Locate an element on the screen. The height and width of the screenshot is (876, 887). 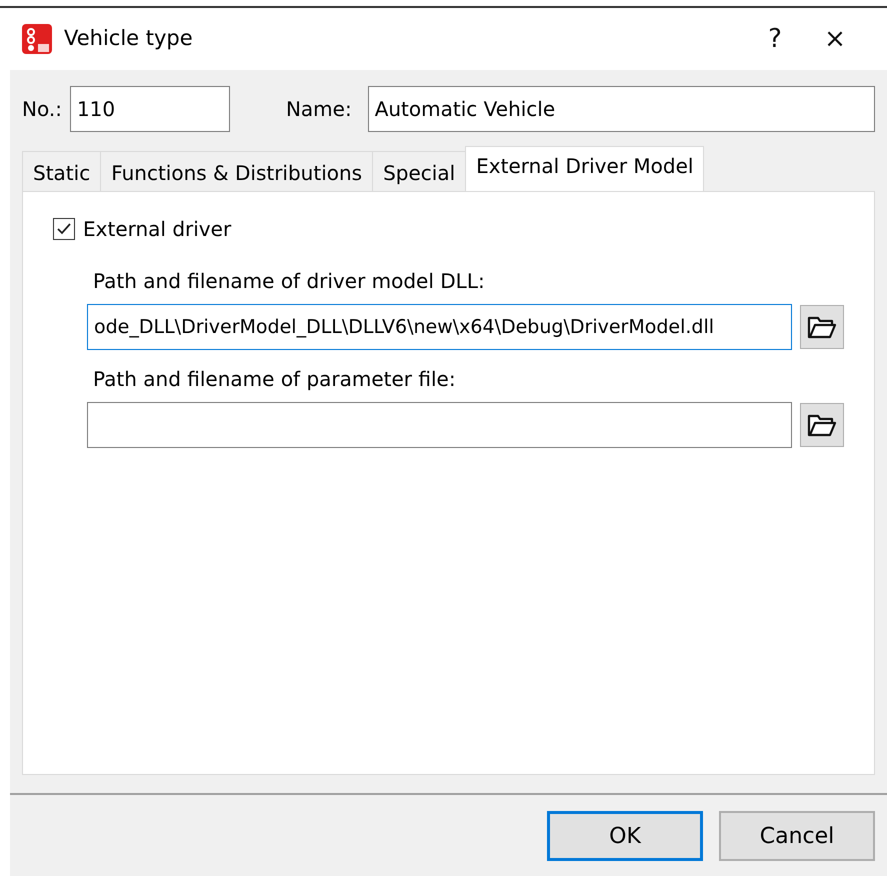
app-icon is located at coordinates (37, 39).